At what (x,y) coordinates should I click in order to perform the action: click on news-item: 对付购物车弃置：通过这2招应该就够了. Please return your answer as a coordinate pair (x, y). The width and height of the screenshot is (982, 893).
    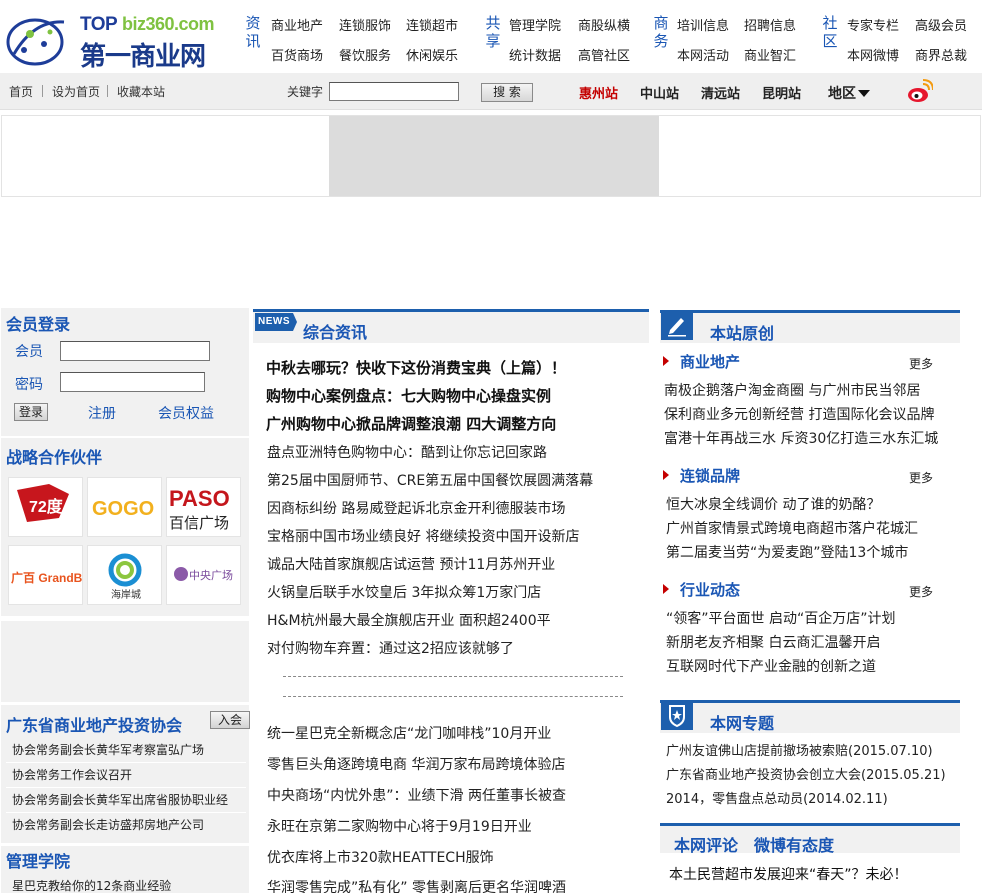
    Looking at the image, I should click on (390, 648).